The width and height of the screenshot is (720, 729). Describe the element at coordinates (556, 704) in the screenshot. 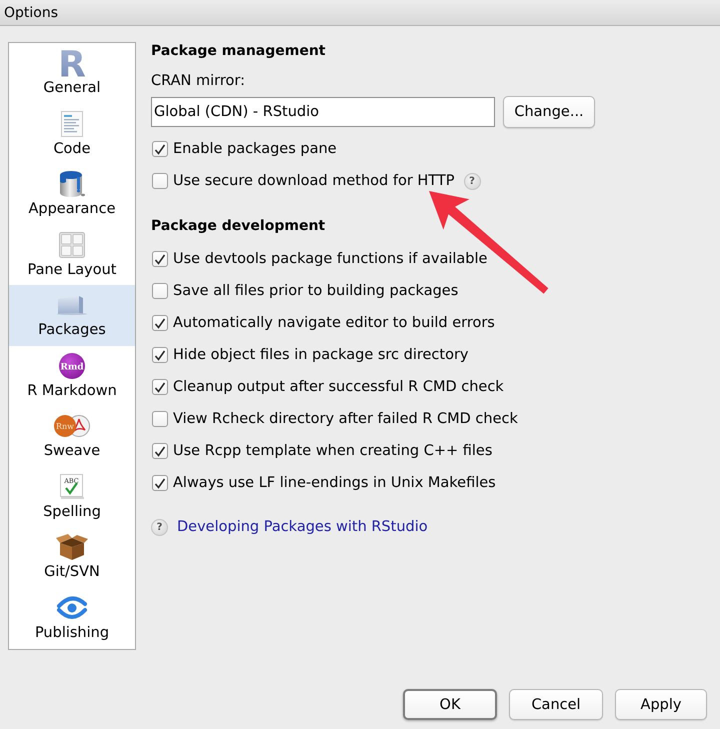

I see `cancel-button: Cancel` at that location.